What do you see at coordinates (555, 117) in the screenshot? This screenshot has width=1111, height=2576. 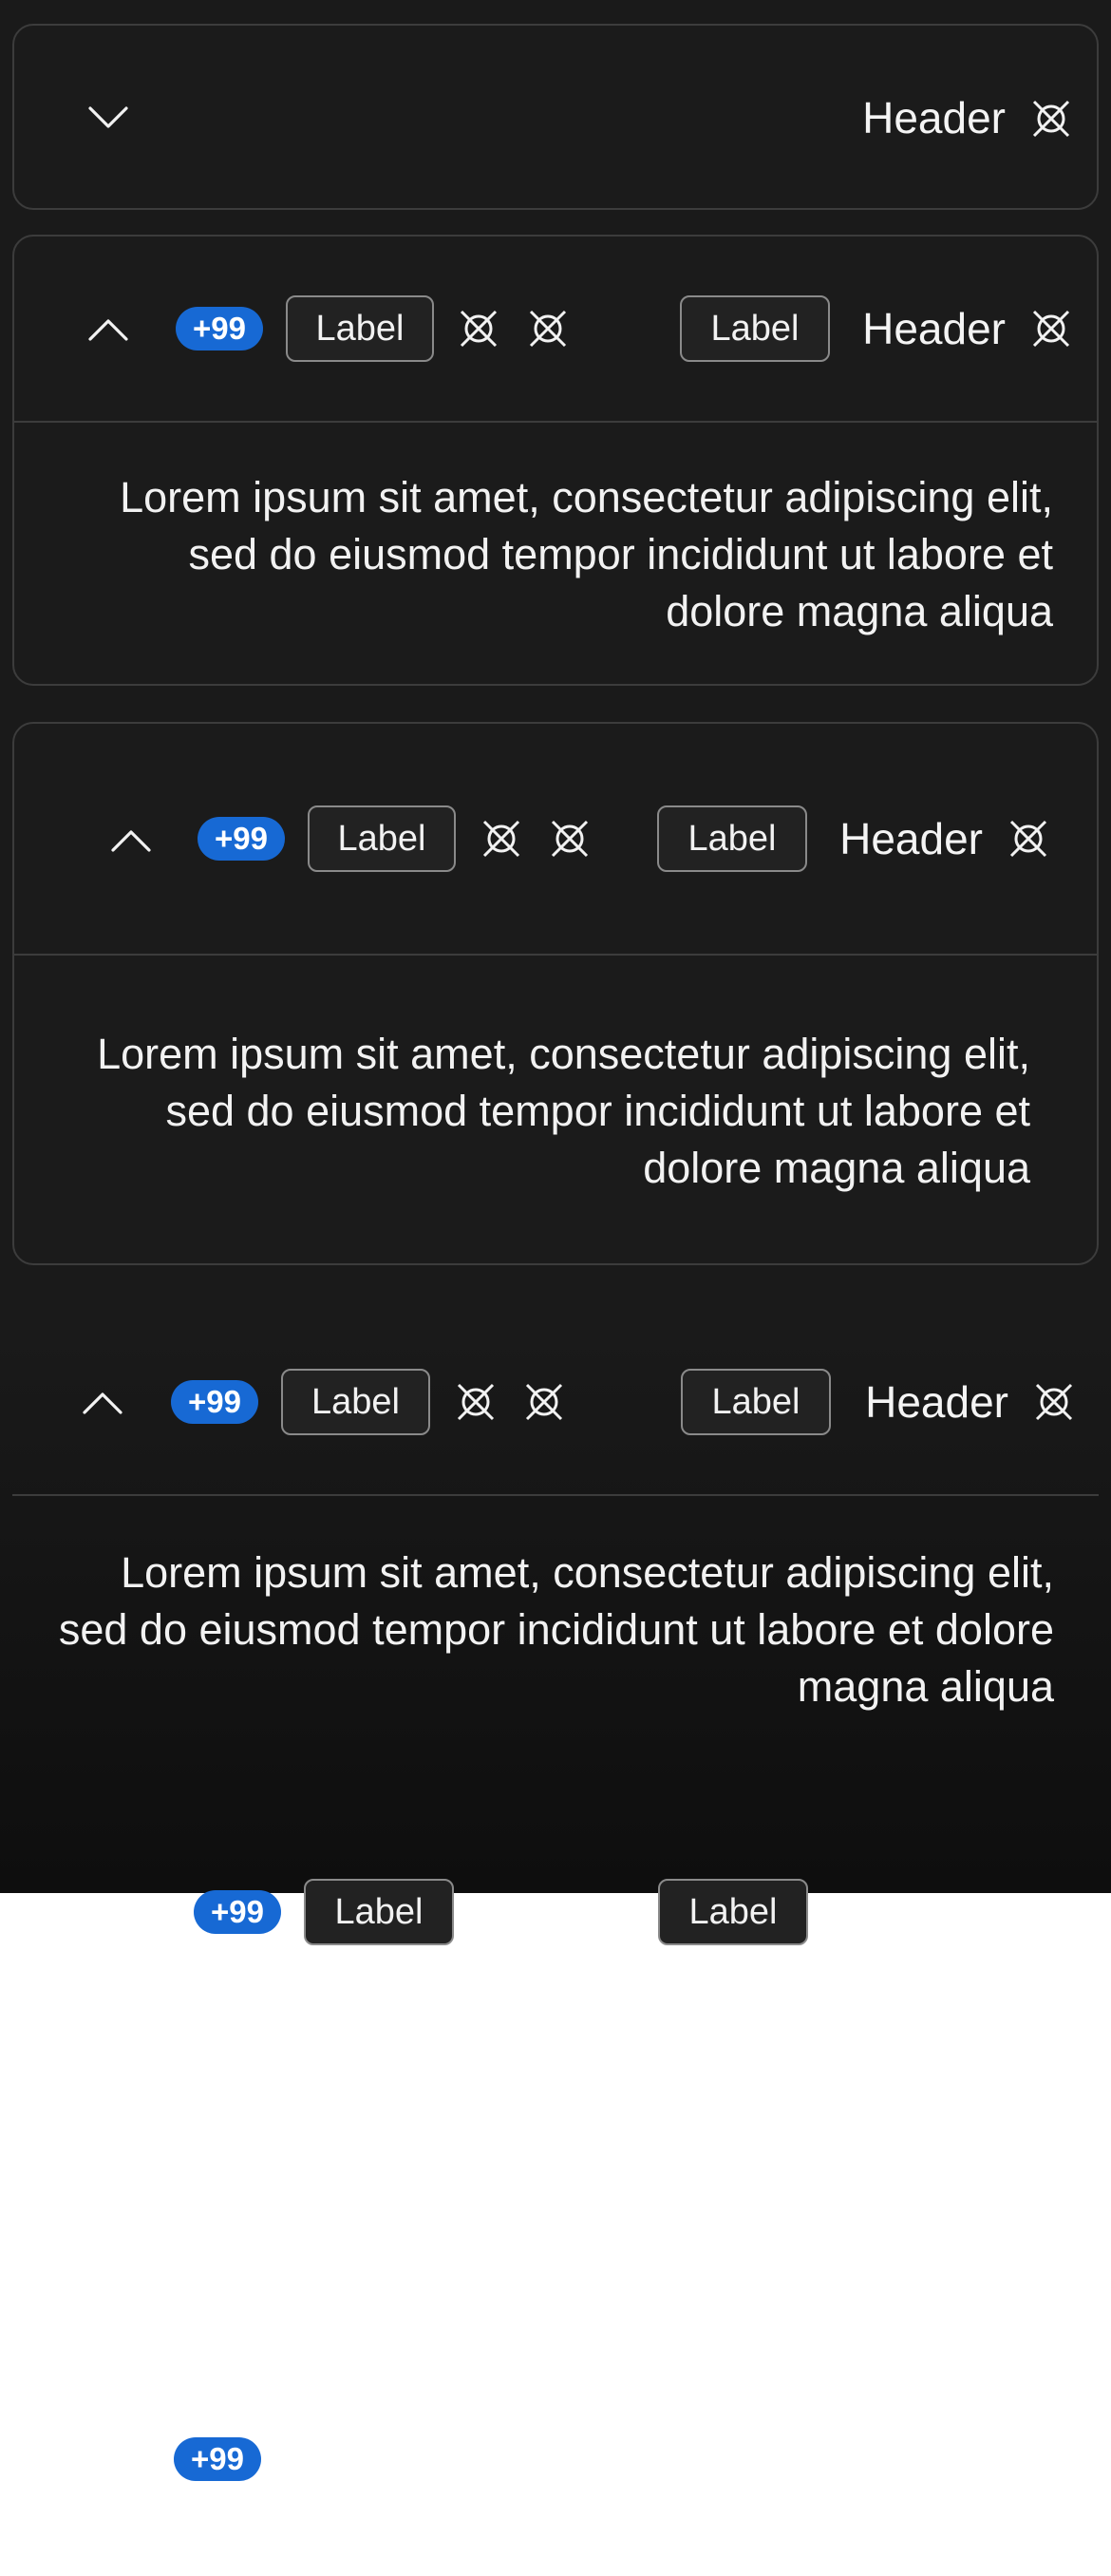 I see `accordion-collapsed: Header` at bounding box center [555, 117].